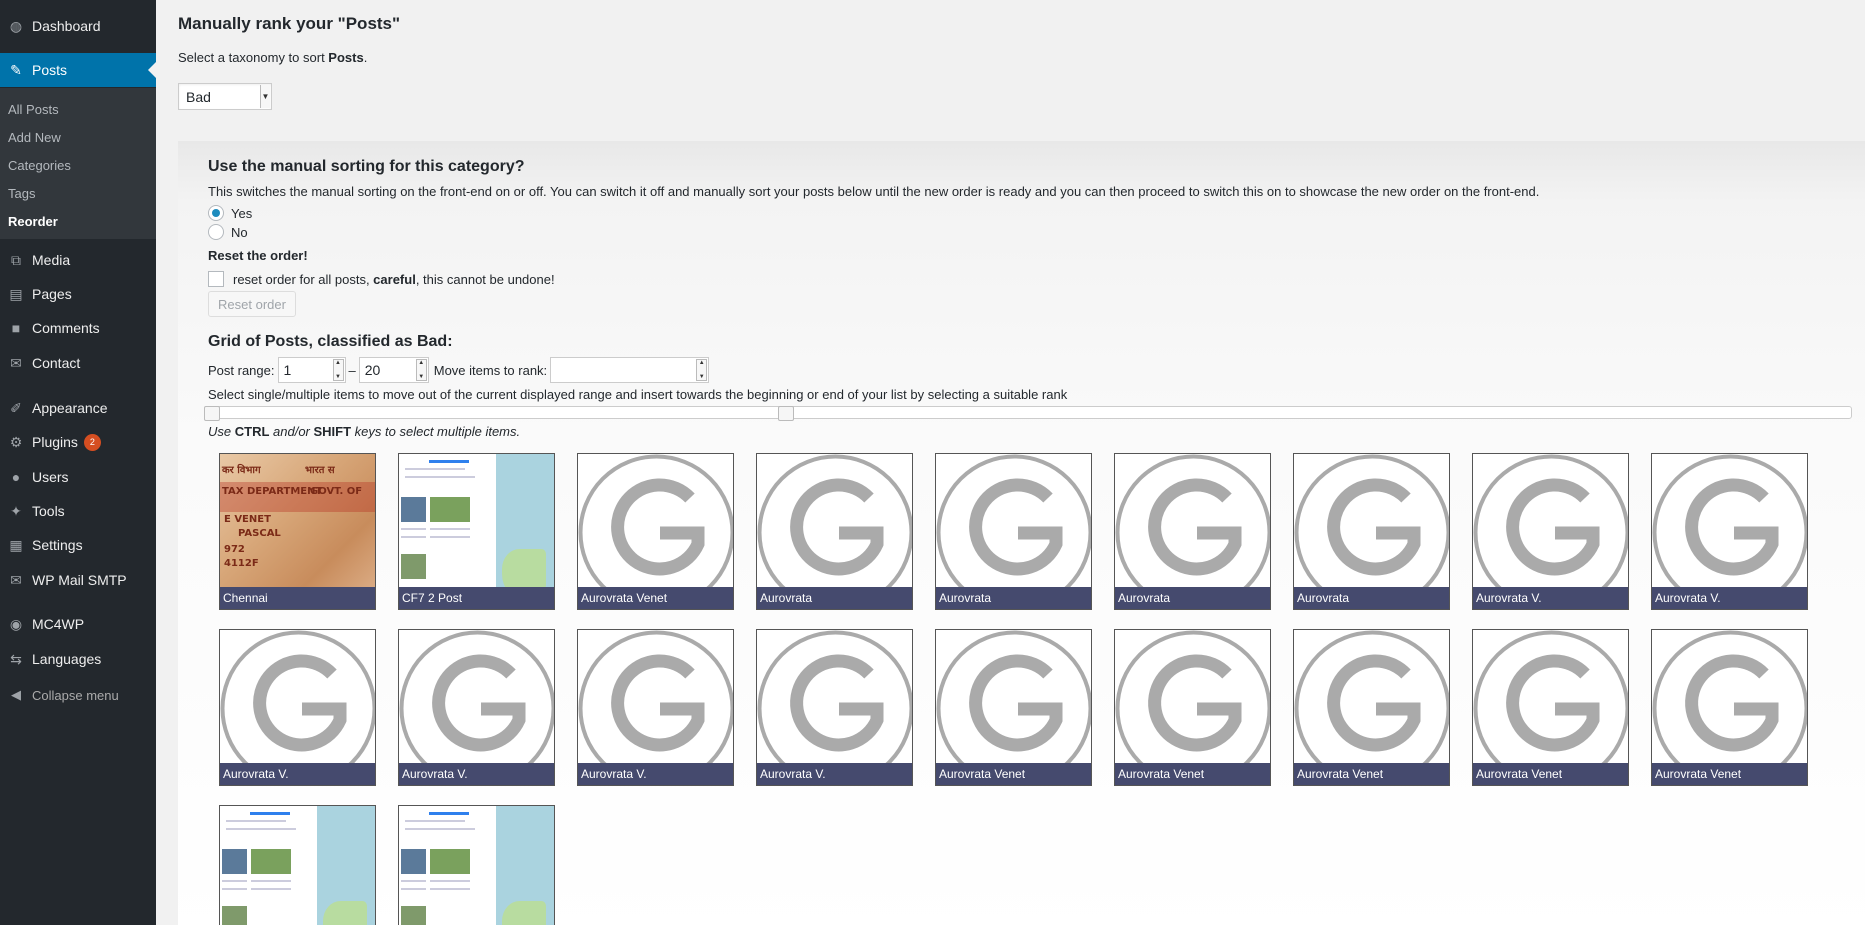 The width and height of the screenshot is (1865, 925). I want to click on submenu-item-categories: Categories, so click(78, 165).